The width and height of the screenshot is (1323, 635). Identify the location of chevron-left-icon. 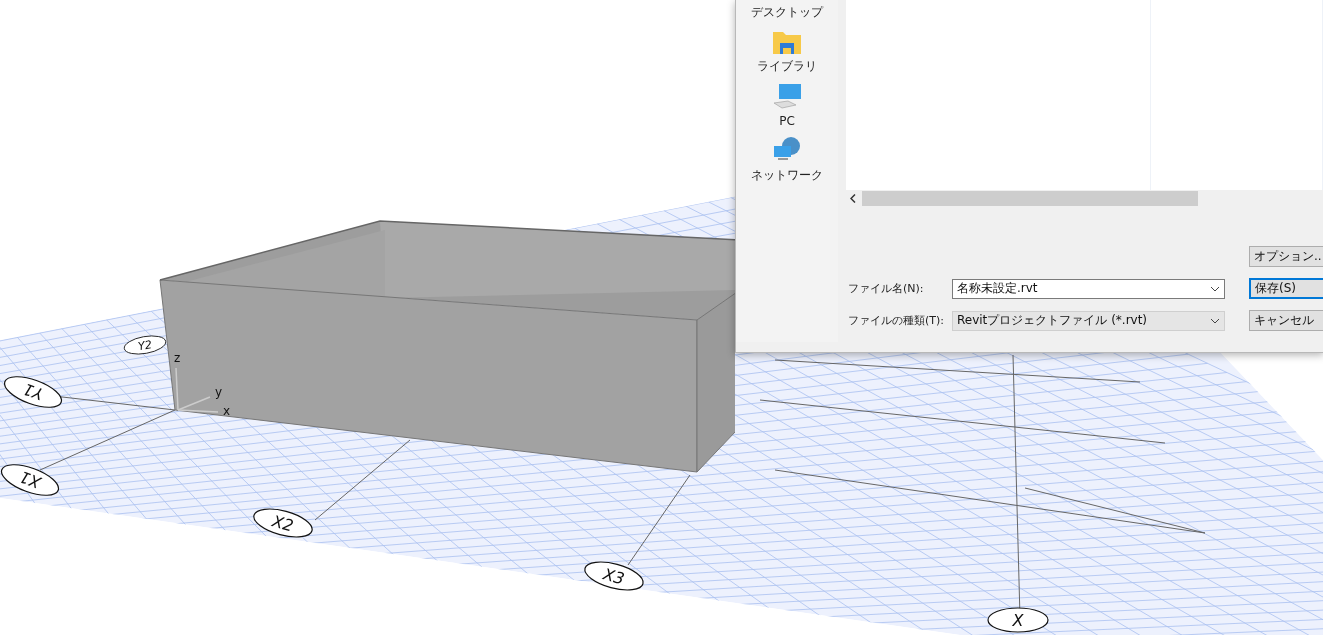
(853, 198).